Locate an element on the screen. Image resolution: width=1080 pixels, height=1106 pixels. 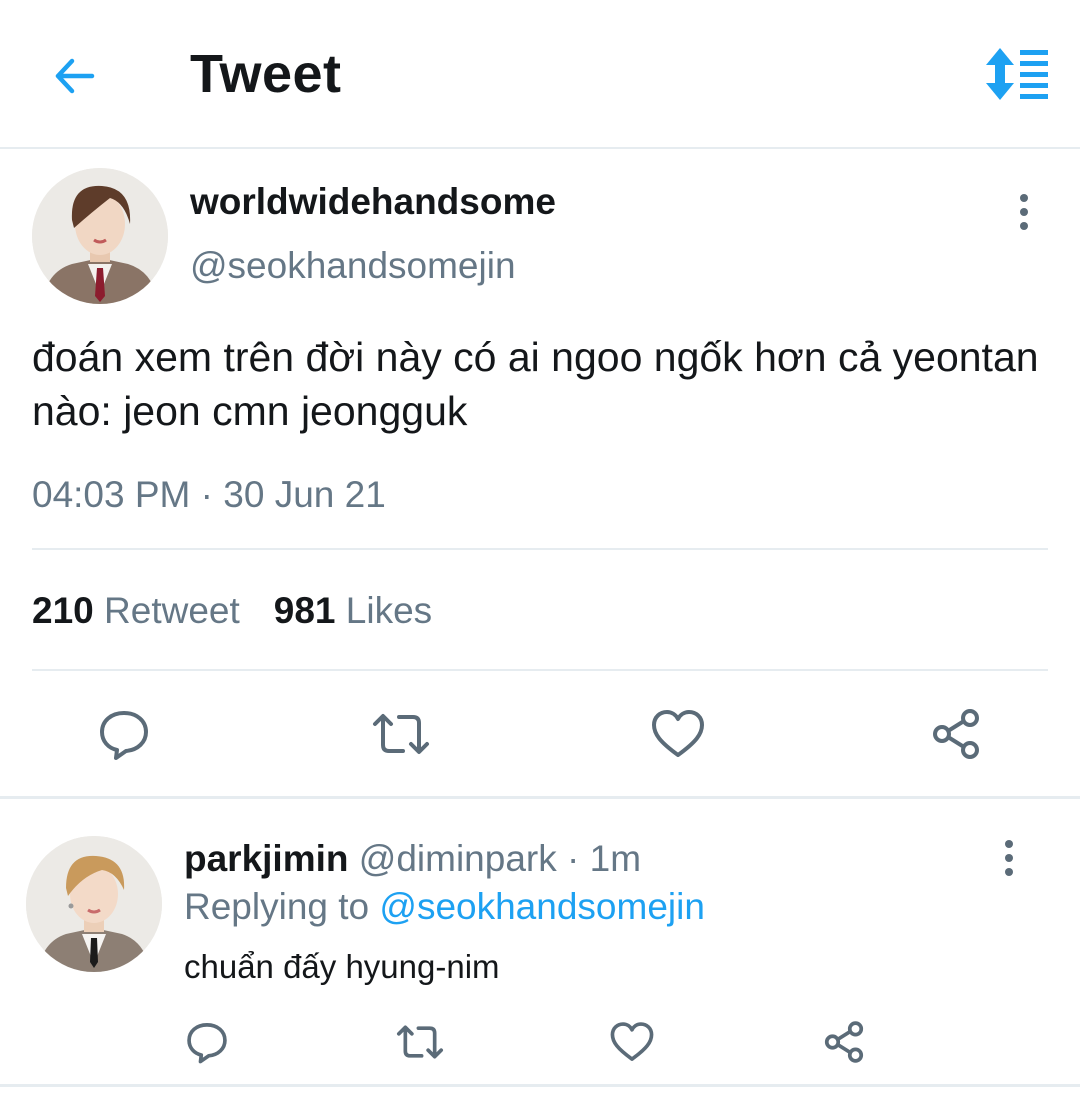
reply-button is located at coordinates (124, 734).